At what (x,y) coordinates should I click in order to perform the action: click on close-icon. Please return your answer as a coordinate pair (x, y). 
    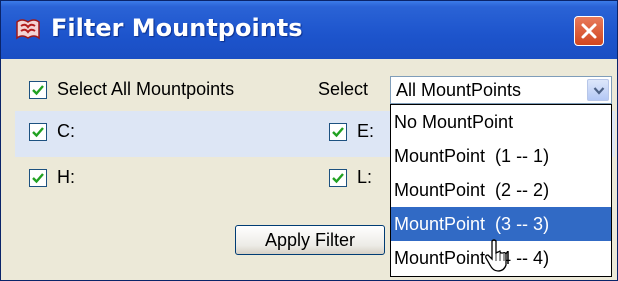
    Looking at the image, I should click on (589, 31).